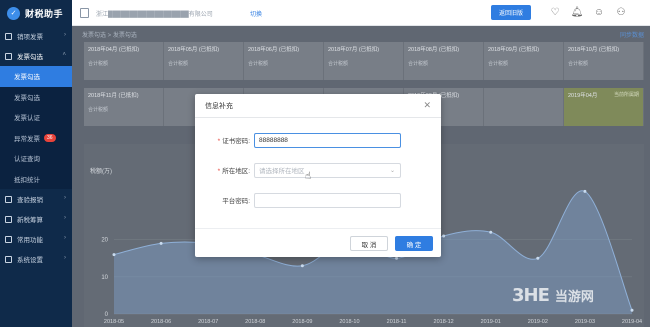 This screenshot has height=327, width=650. What do you see at coordinates (392, 170) in the screenshot?
I see `chevron-down-icon: ⌄` at bounding box center [392, 170].